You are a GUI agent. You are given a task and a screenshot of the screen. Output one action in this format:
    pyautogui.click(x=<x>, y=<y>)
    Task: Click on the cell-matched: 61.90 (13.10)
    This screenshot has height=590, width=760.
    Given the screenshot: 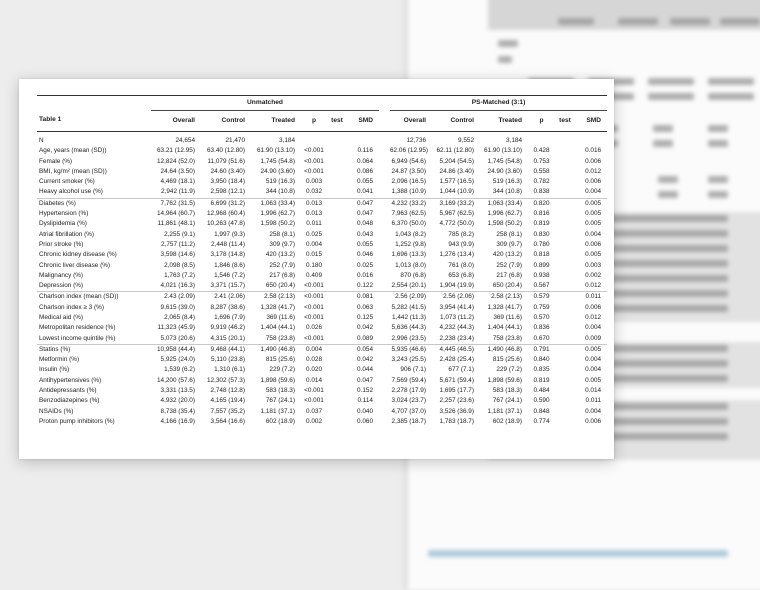 What is the action you would take?
    pyautogui.click(x=502, y=151)
    